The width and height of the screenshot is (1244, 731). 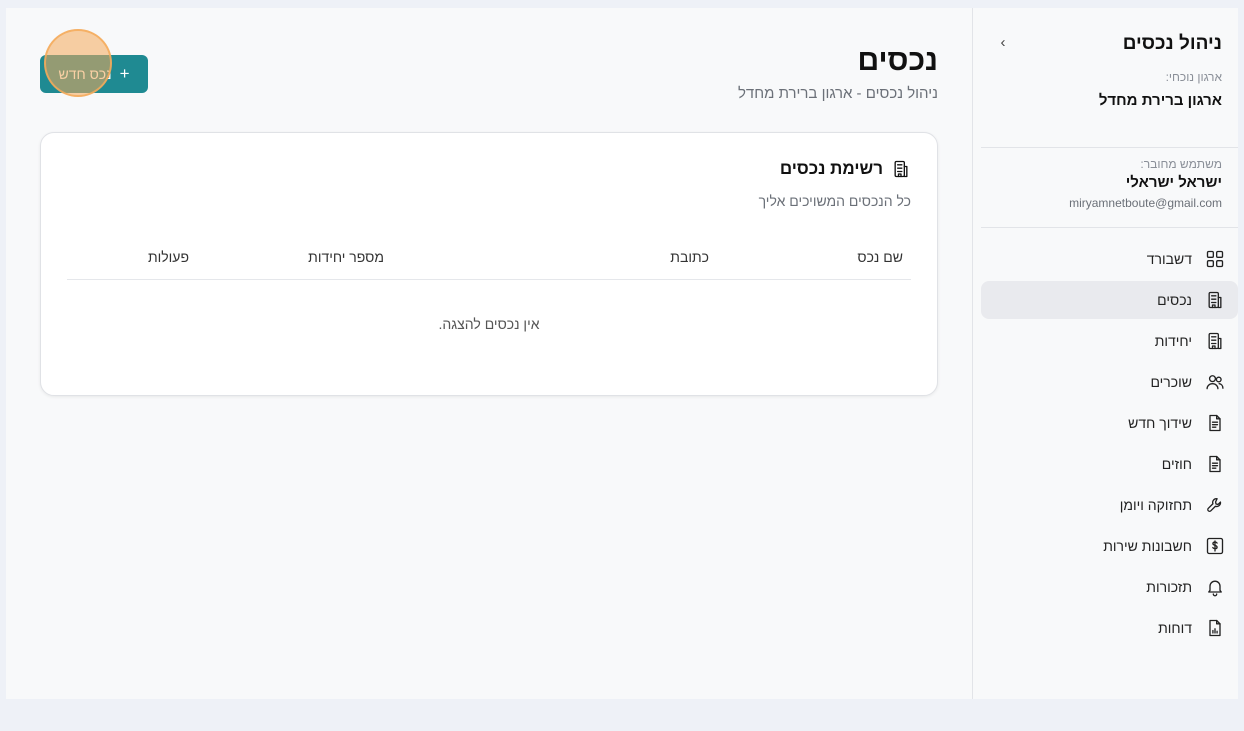 I want to click on sidebar-item-reports: דוחות, so click(x=1109, y=628).